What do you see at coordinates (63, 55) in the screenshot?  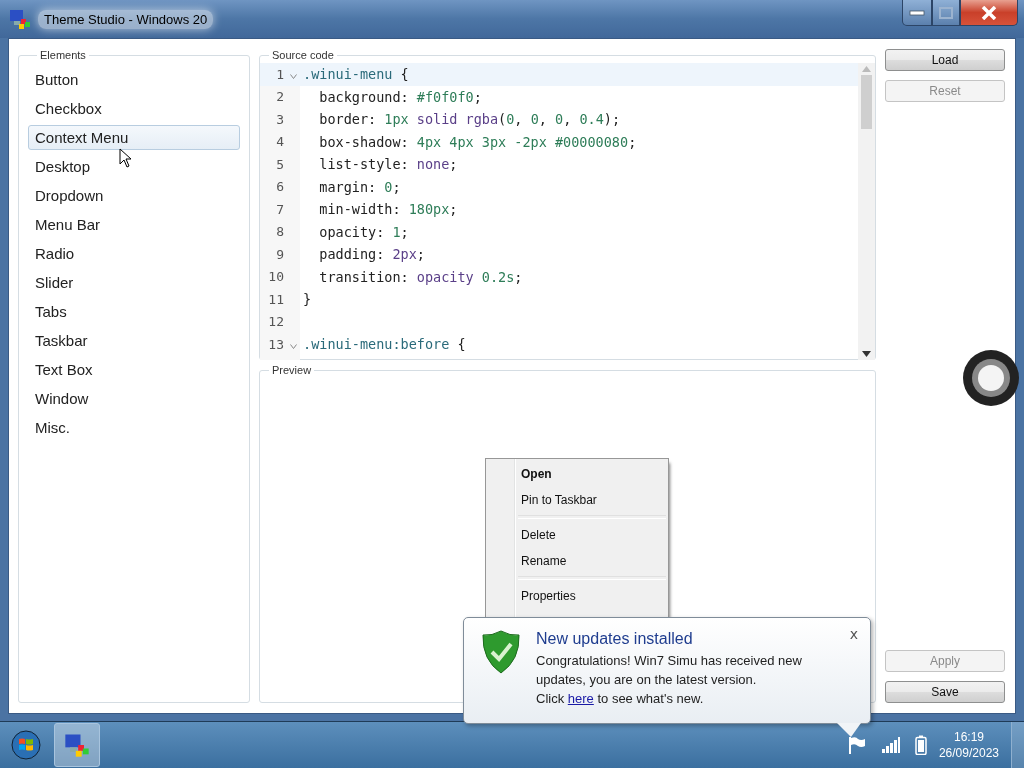 I see `group-label: Elements` at bounding box center [63, 55].